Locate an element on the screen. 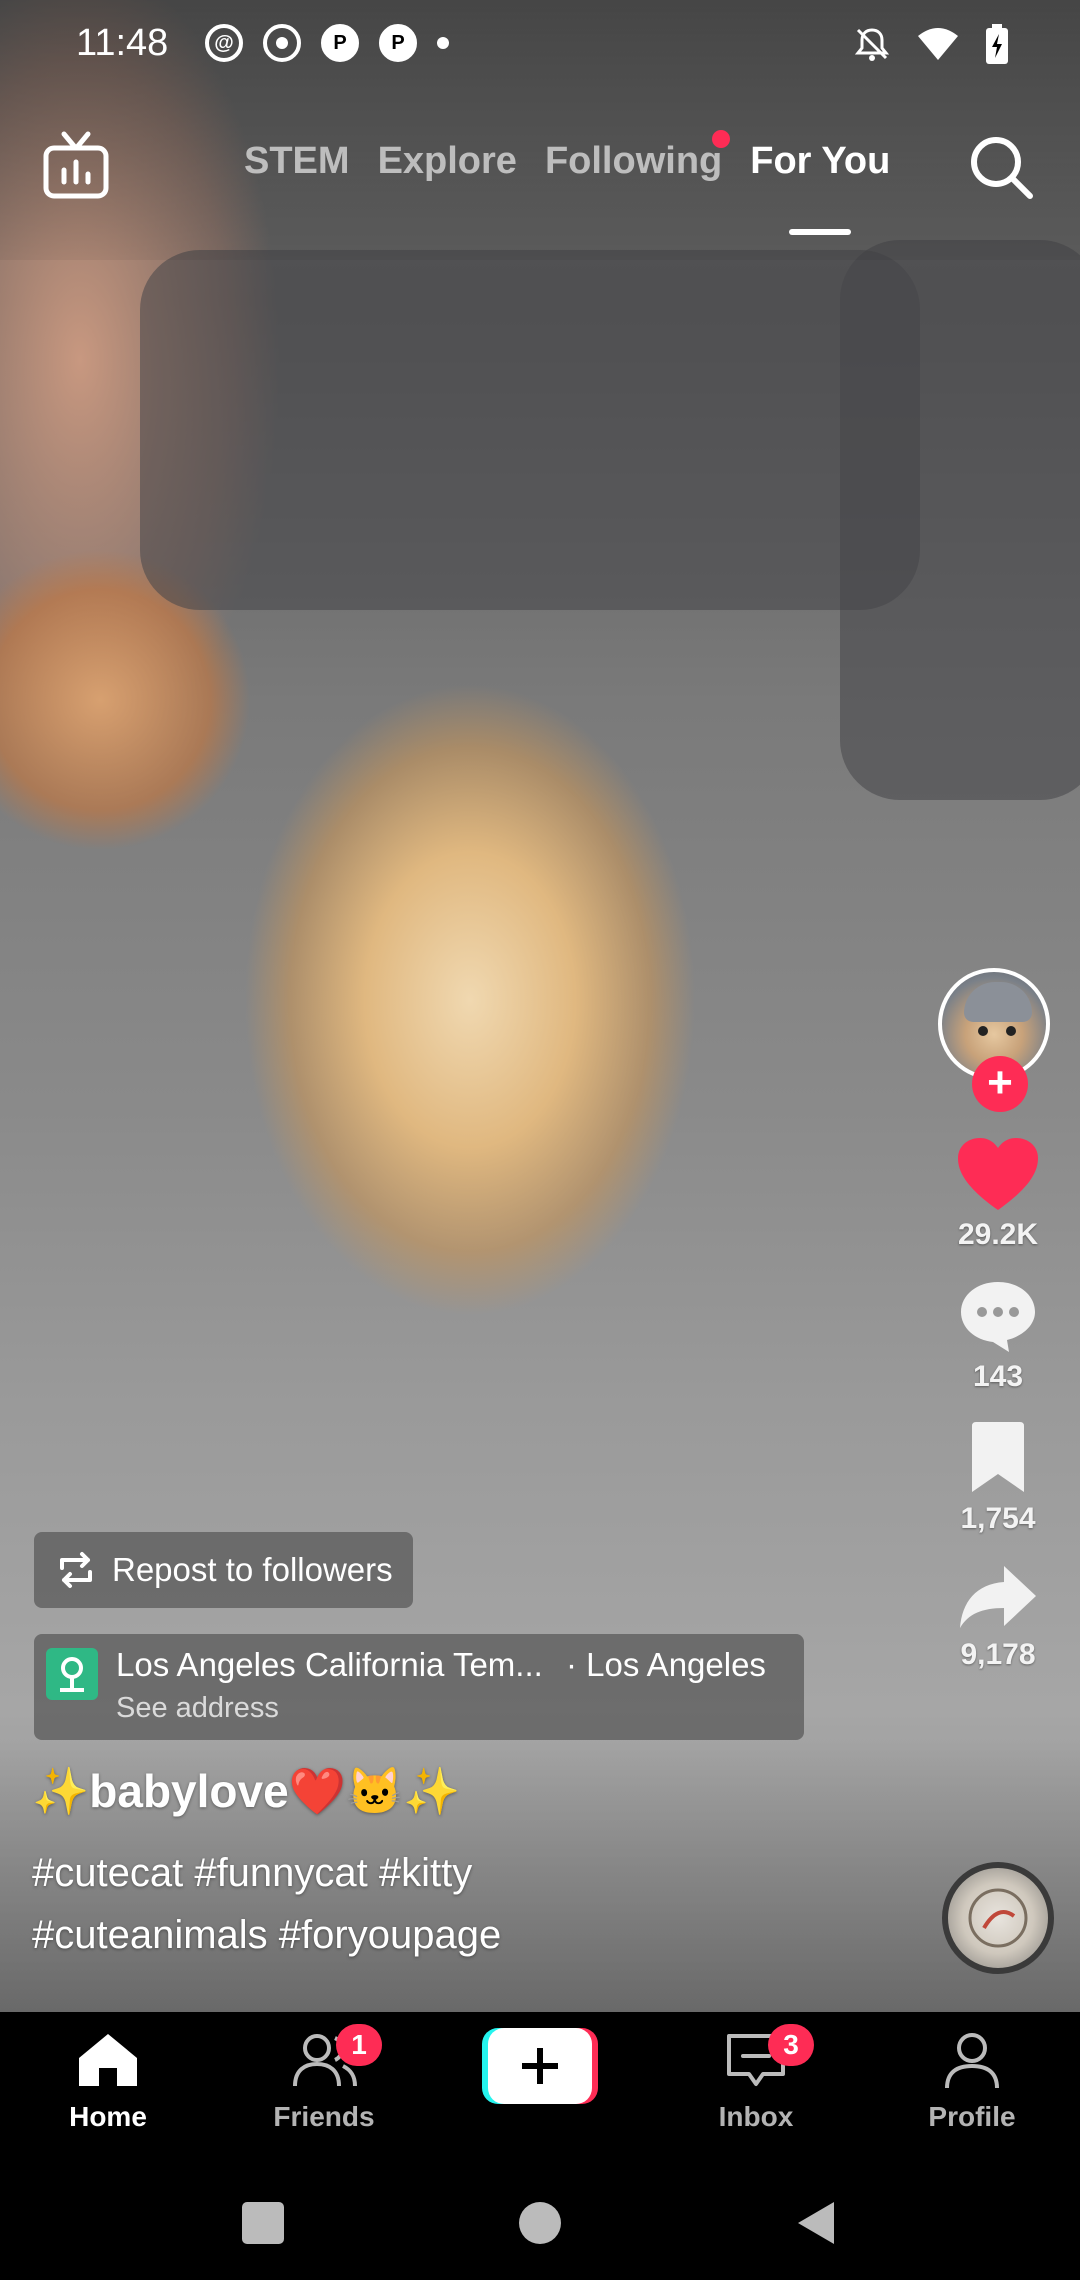 The width and height of the screenshot is (1080, 2280). nav-profile: Profile is located at coordinates (972, 2081).